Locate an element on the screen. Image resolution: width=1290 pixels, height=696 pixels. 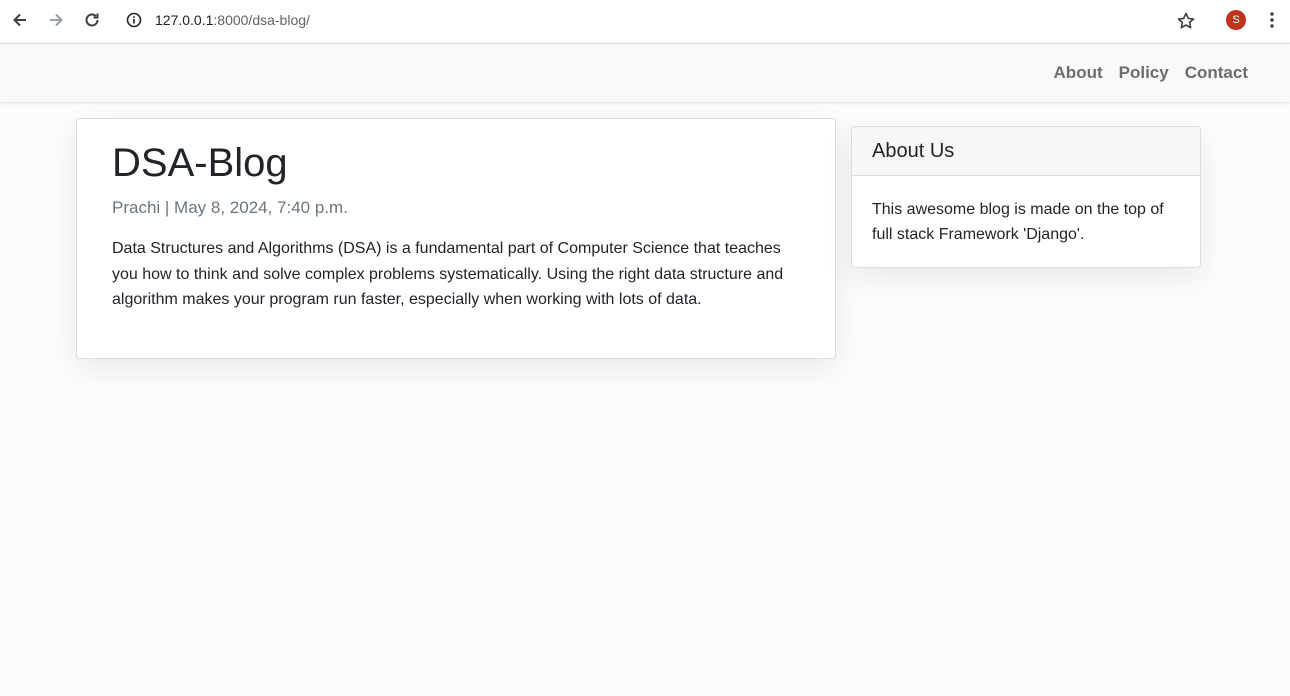
back-button is located at coordinates (20, 20).